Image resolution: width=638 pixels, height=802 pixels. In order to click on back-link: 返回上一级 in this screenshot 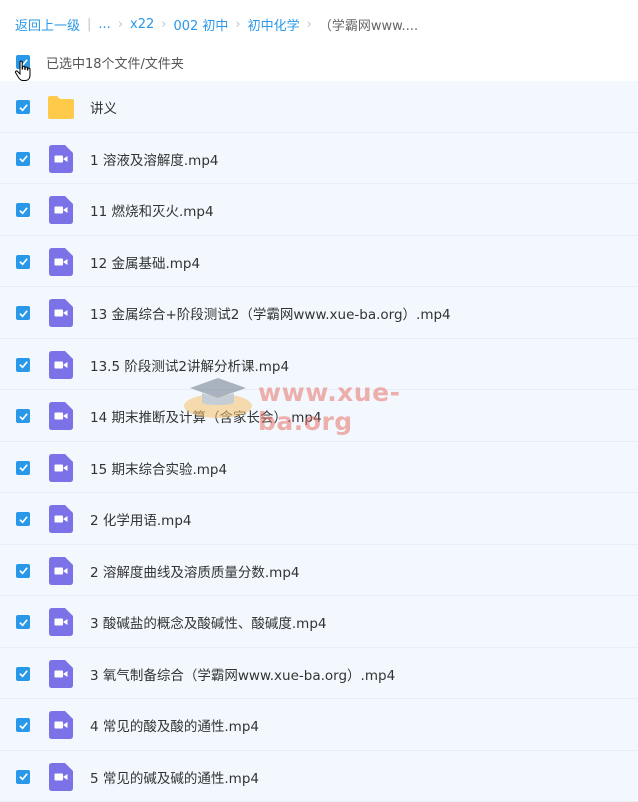, I will do `click(47, 24)`.